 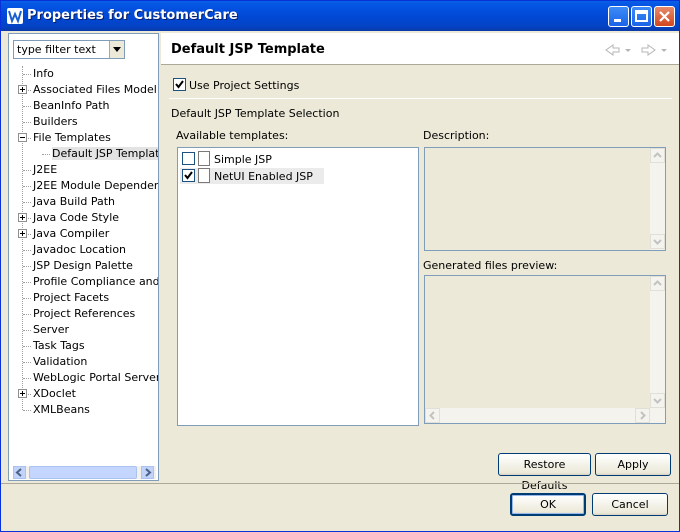 I want to click on arrow-right-icon, so click(x=643, y=415).